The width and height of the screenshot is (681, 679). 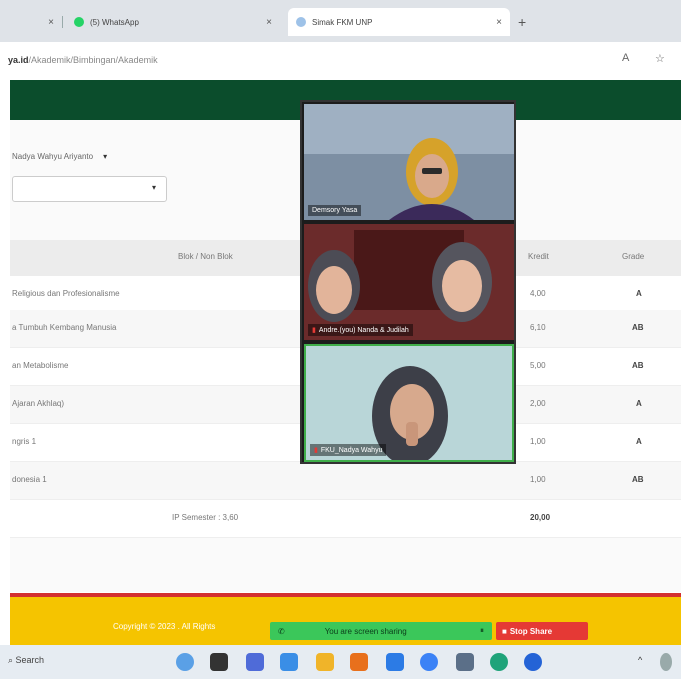 What do you see at coordinates (538, 327) in the screenshot?
I see `kredit-value: 6,10` at bounding box center [538, 327].